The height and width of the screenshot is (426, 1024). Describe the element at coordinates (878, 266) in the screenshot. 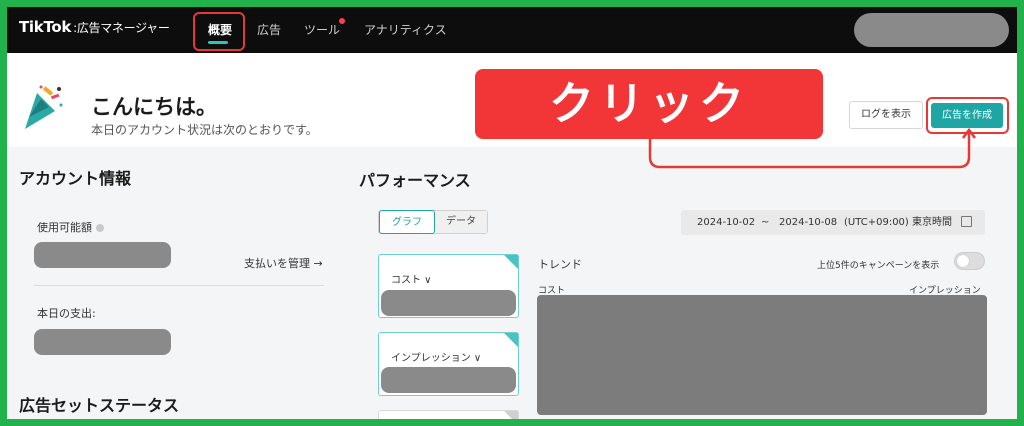

I see `top5-campaigns-label: 上位5件のキャンペーンを表示` at that location.